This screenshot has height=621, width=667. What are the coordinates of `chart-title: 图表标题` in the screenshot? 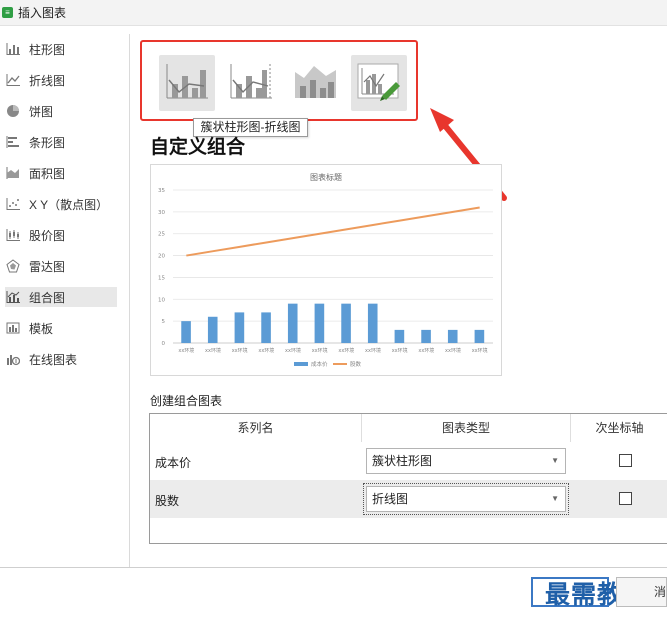 It's located at (326, 177).